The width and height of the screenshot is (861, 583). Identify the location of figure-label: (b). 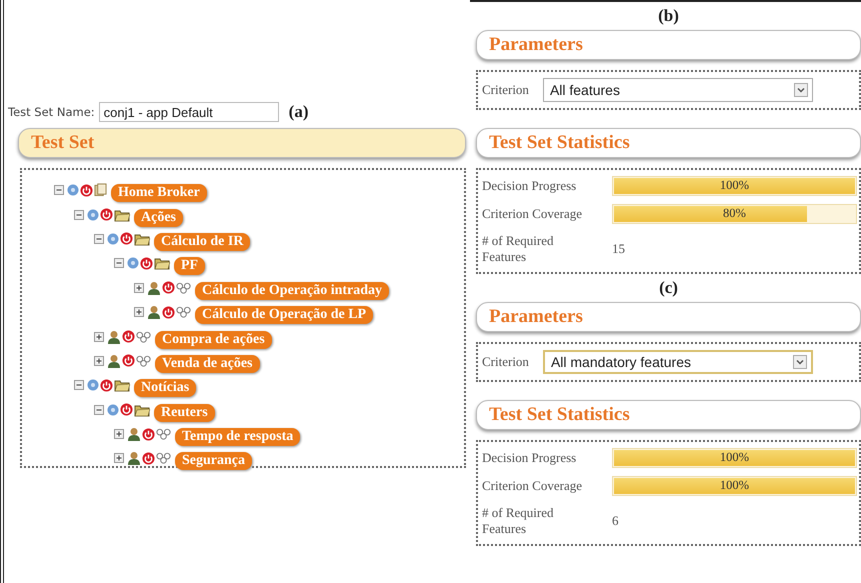
(668, 16).